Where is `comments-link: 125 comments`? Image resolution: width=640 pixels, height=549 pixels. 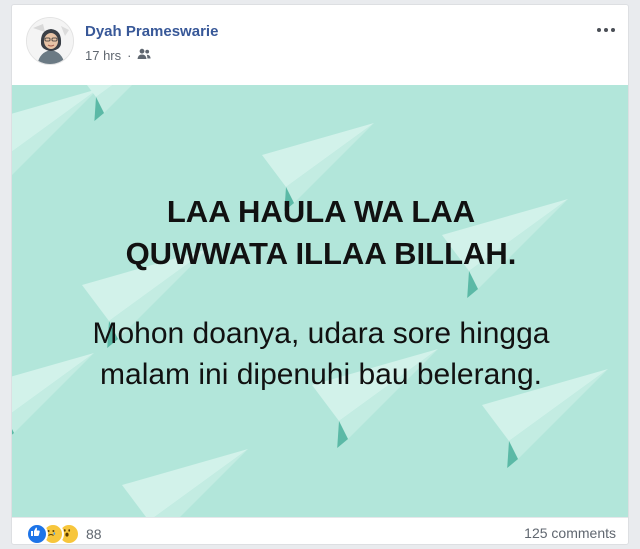 comments-link: 125 comments is located at coordinates (570, 533).